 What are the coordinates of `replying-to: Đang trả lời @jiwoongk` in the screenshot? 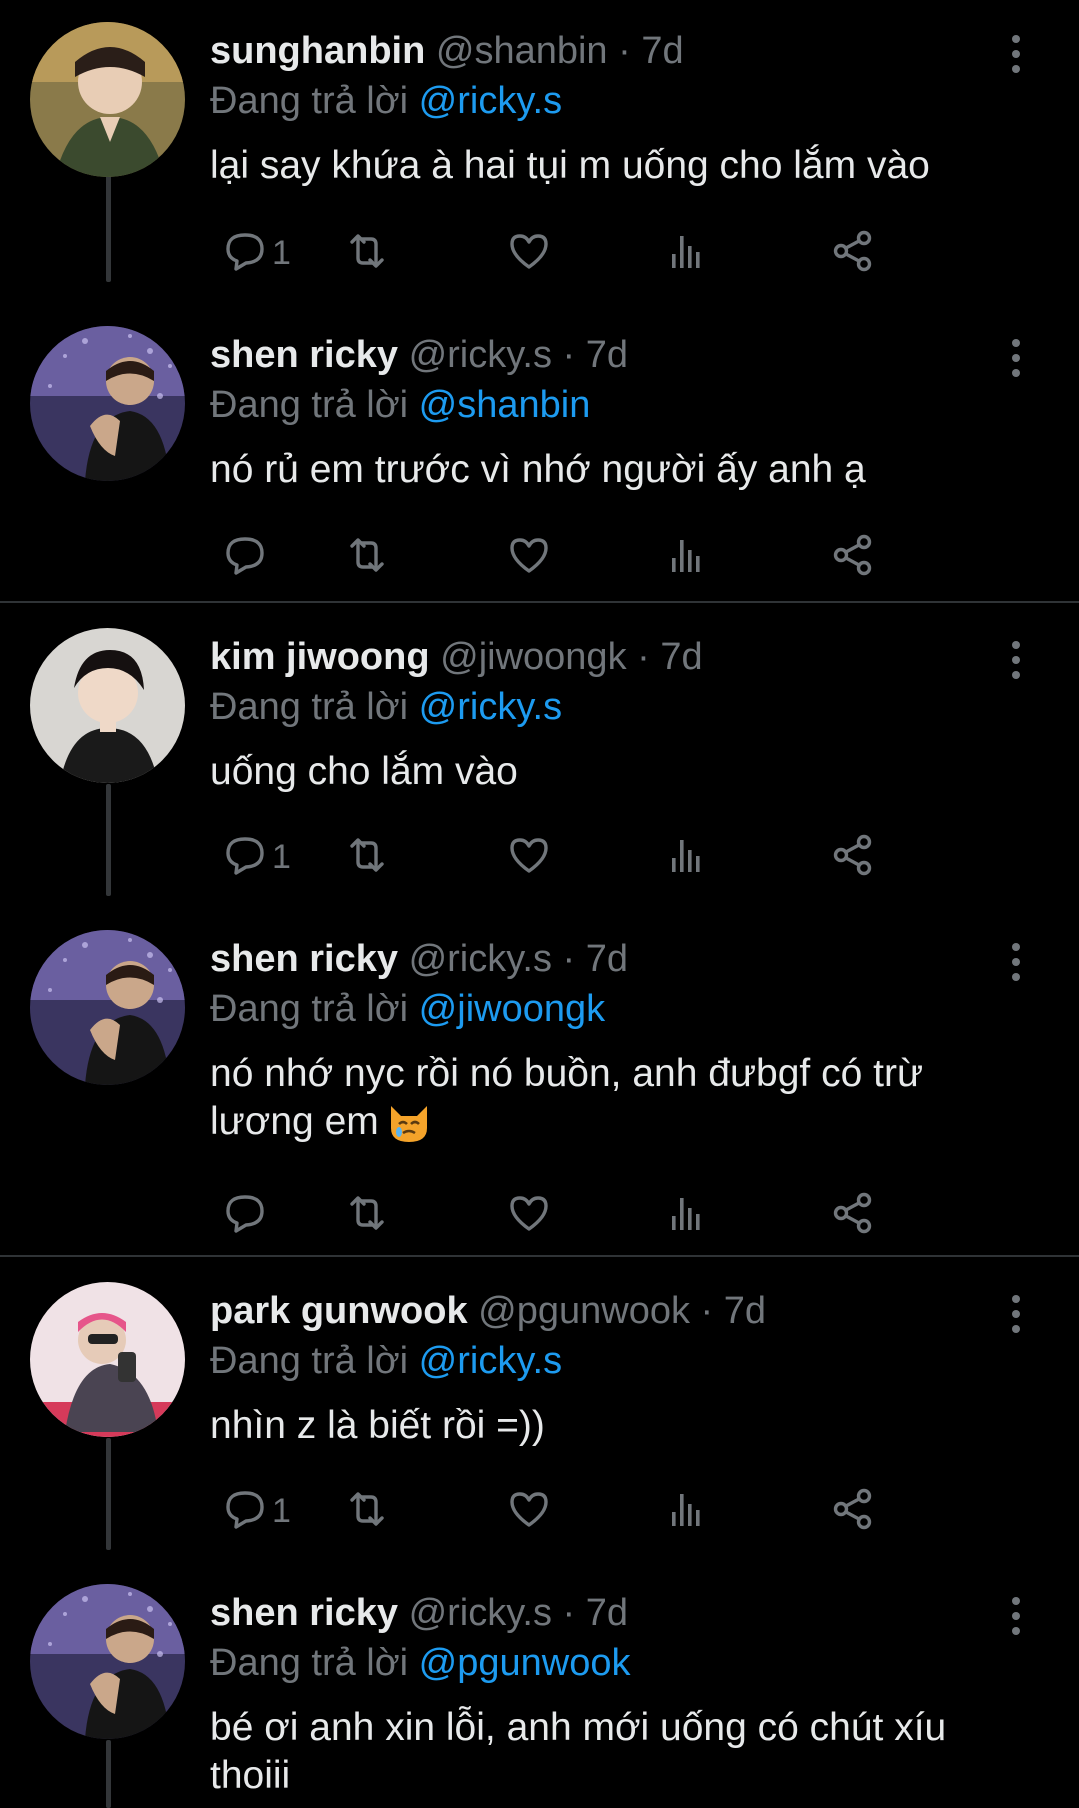 It's located at (407, 1009).